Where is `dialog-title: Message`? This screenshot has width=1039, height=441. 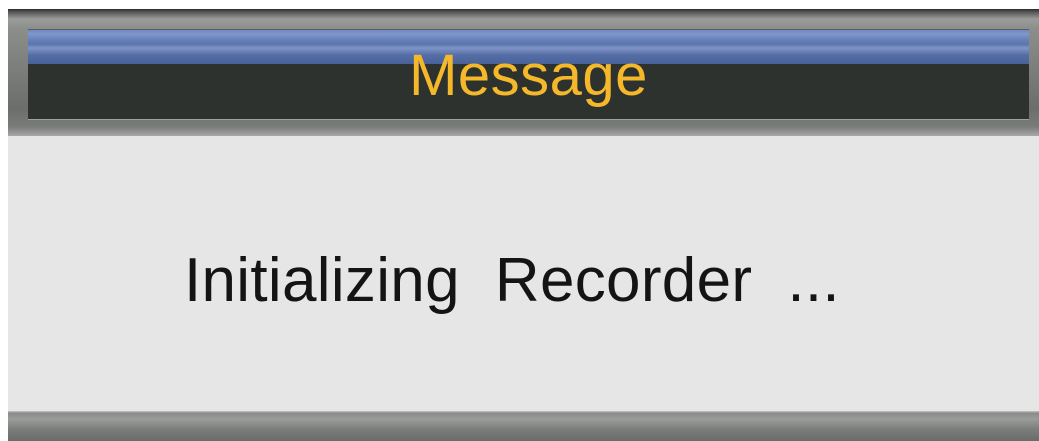 dialog-title: Message is located at coordinates (528, 75).